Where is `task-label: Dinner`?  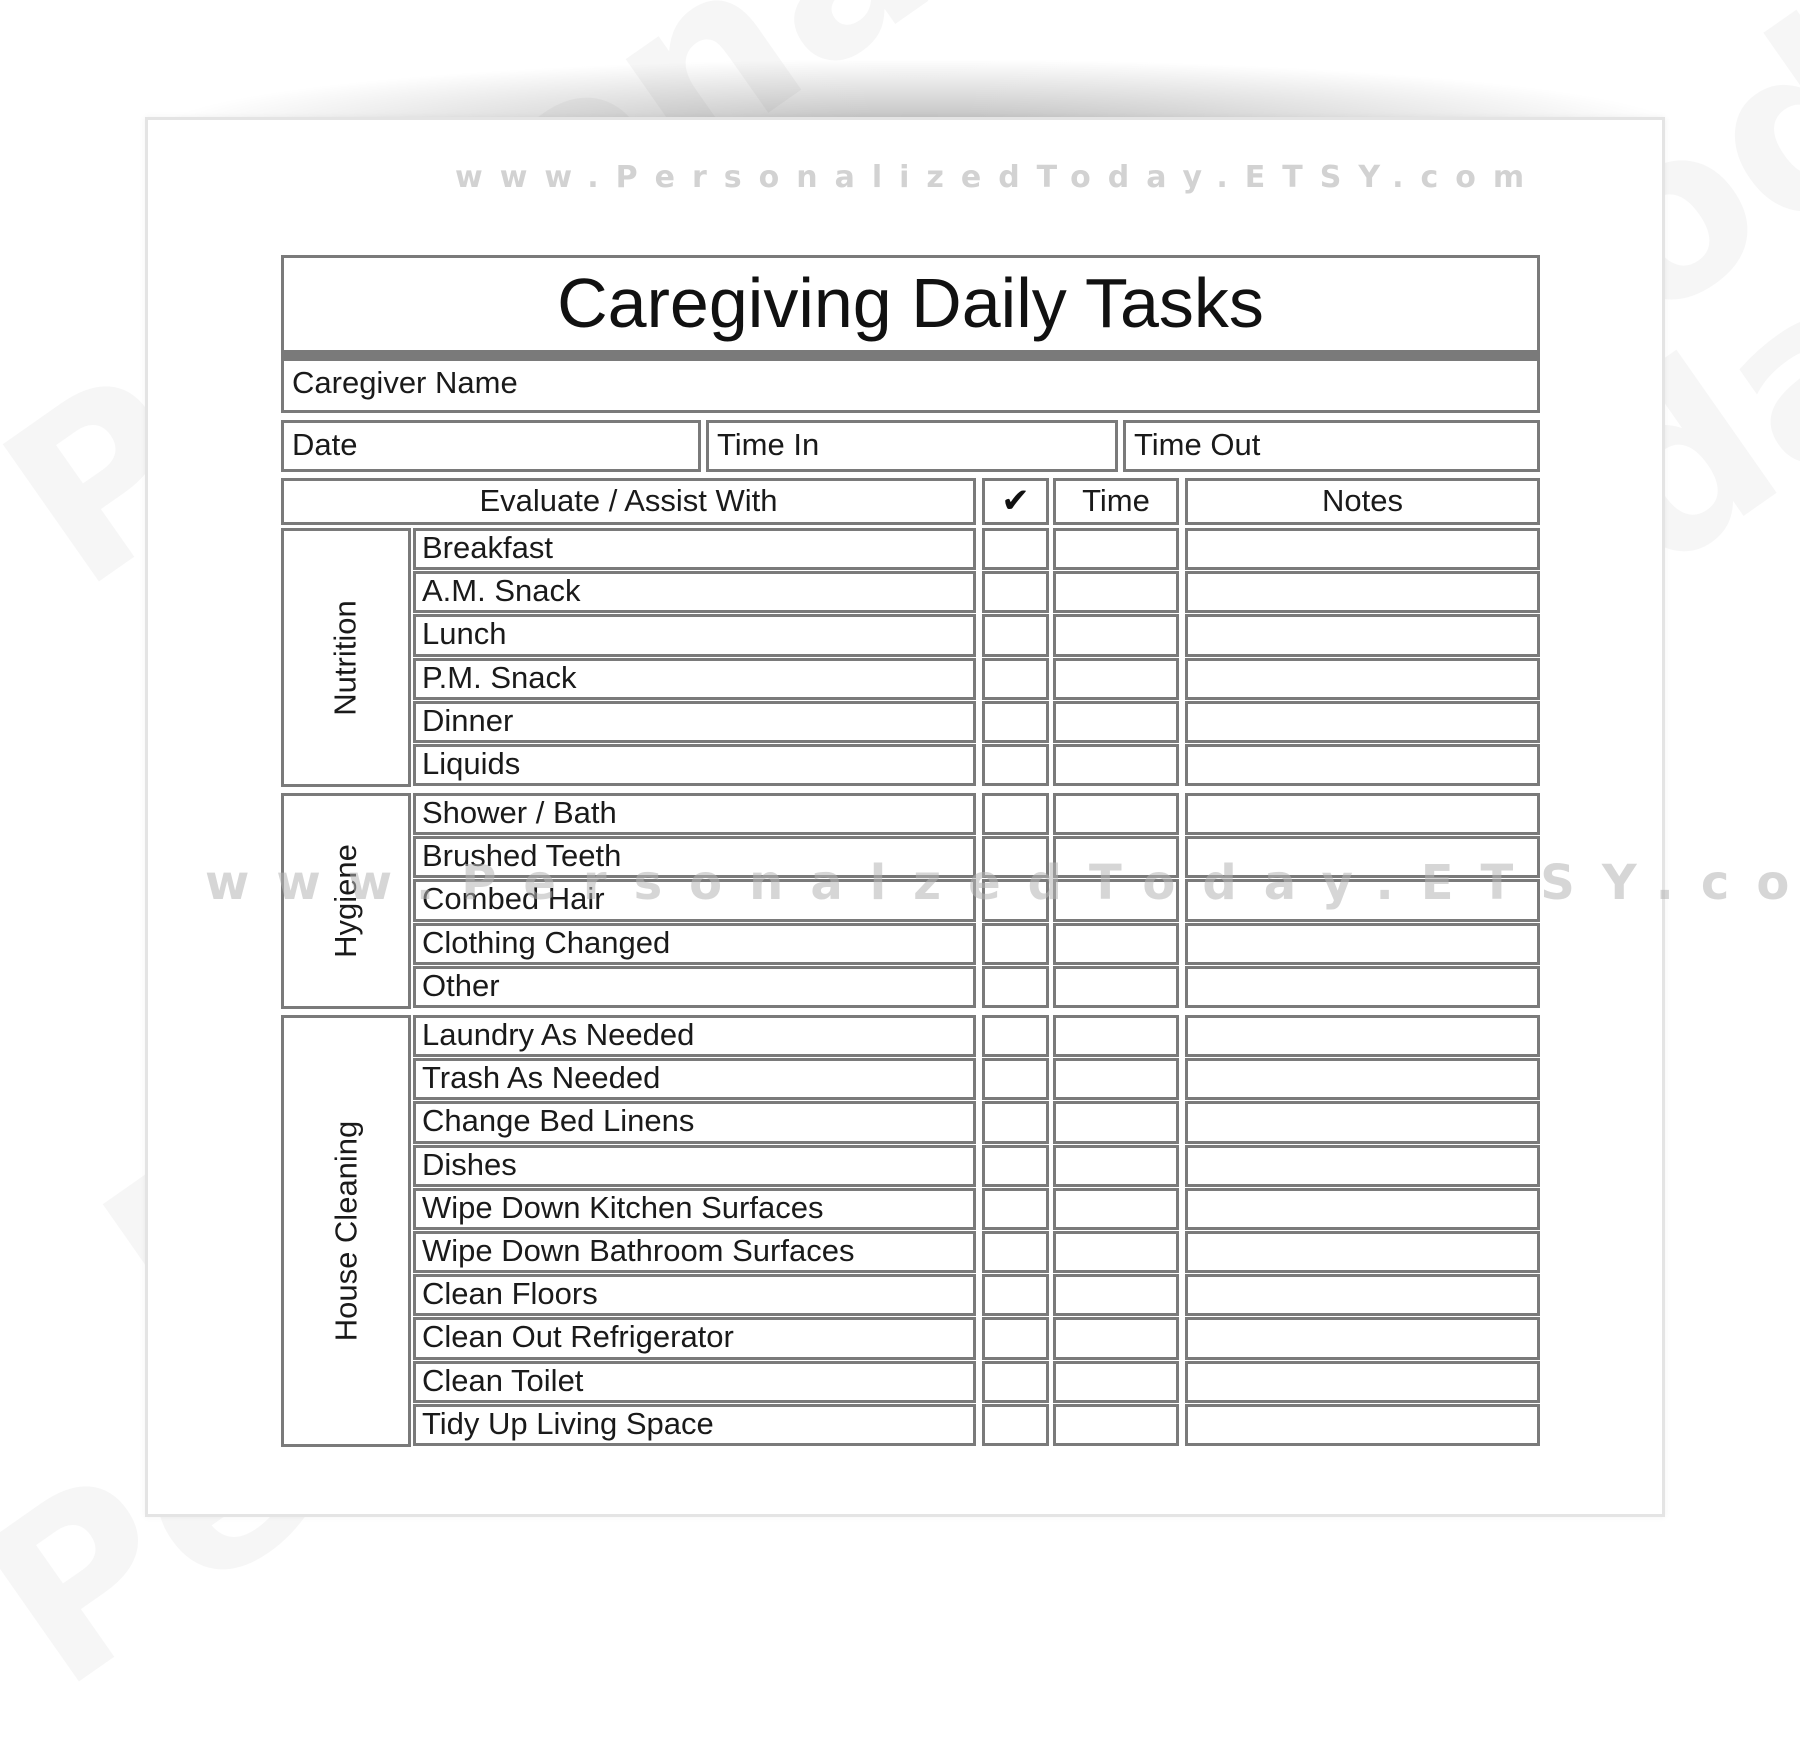
task-label: Dinner is located at coordinates (694, 722).